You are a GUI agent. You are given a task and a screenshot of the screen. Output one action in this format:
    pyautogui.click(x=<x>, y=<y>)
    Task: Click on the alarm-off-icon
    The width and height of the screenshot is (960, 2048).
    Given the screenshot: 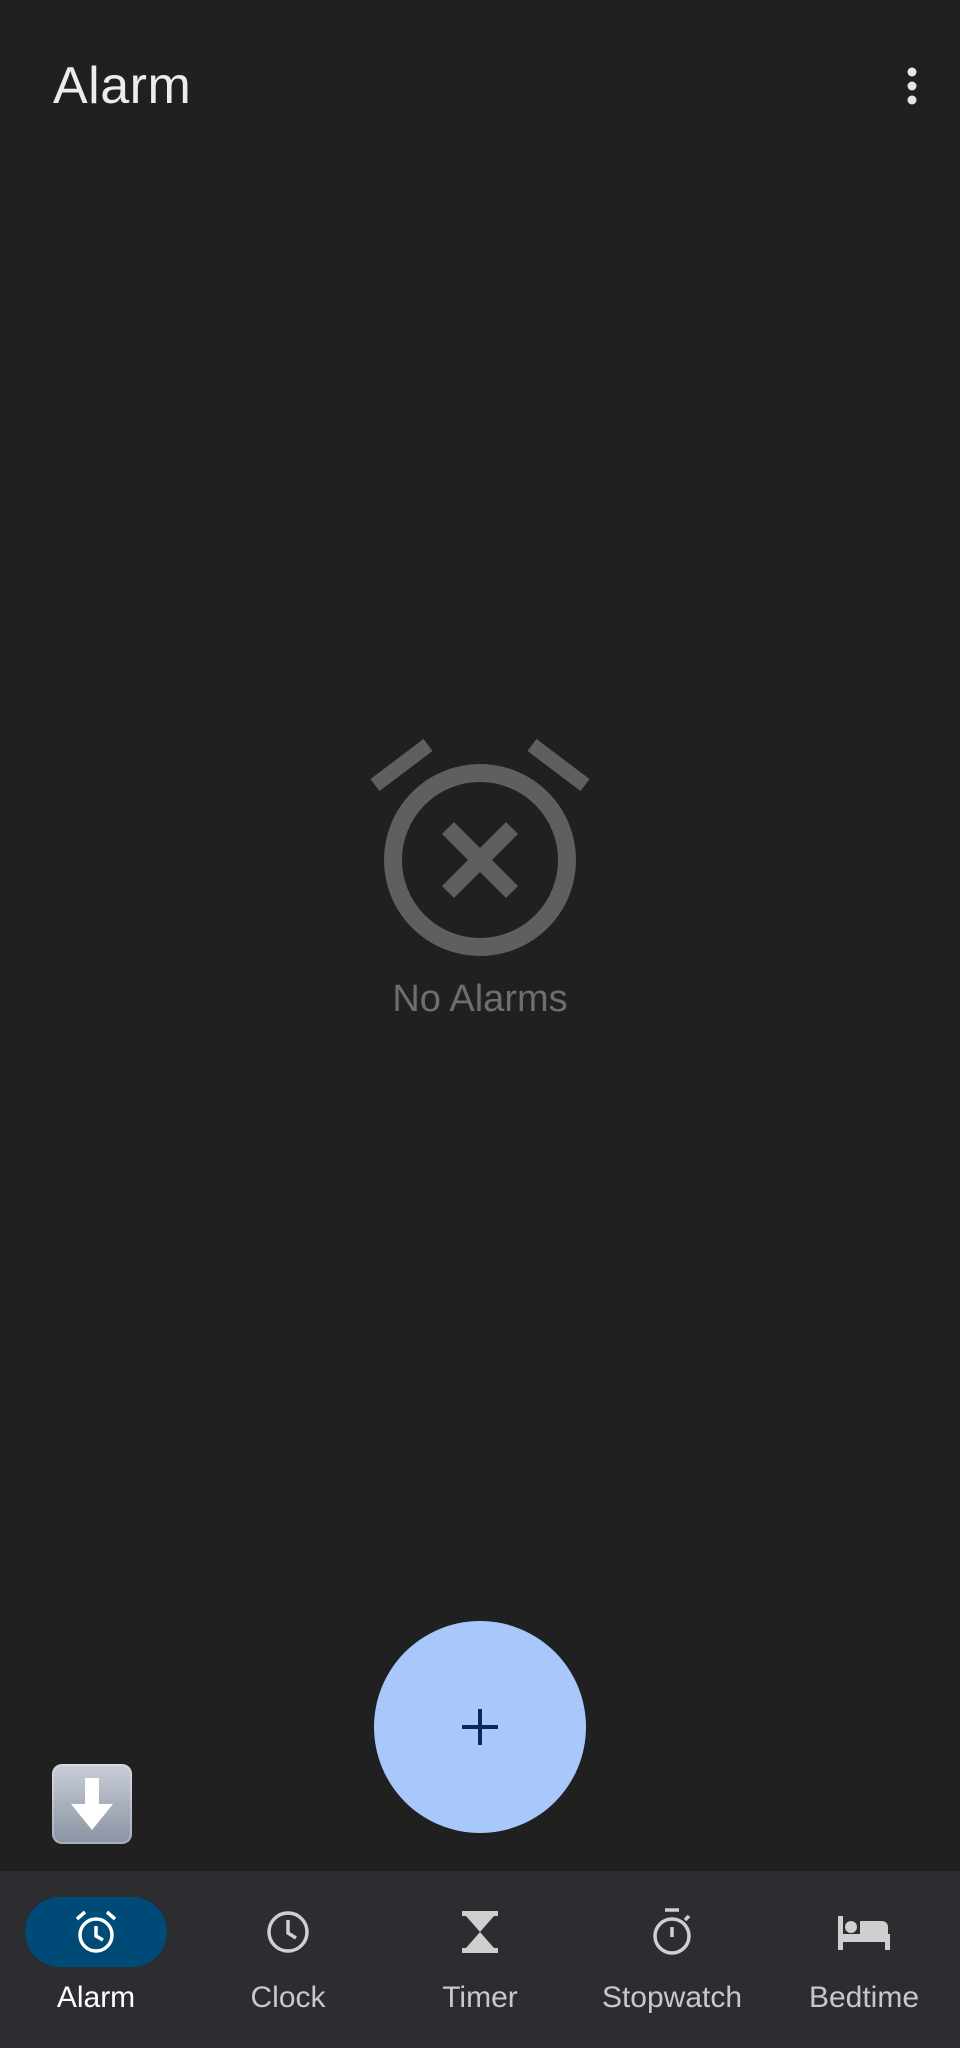 What is the action you would take?
    pyautogui.click(x=480, y=847)
    